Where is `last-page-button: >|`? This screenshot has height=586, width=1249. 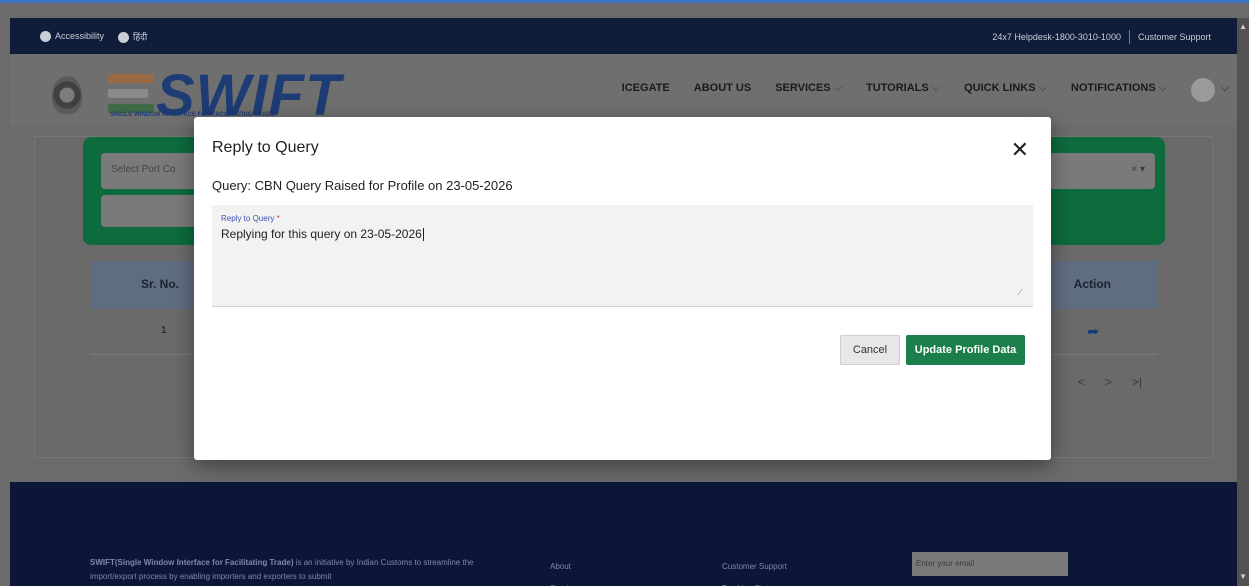
last-page-button: >| is located at coordinates (1137, 382).